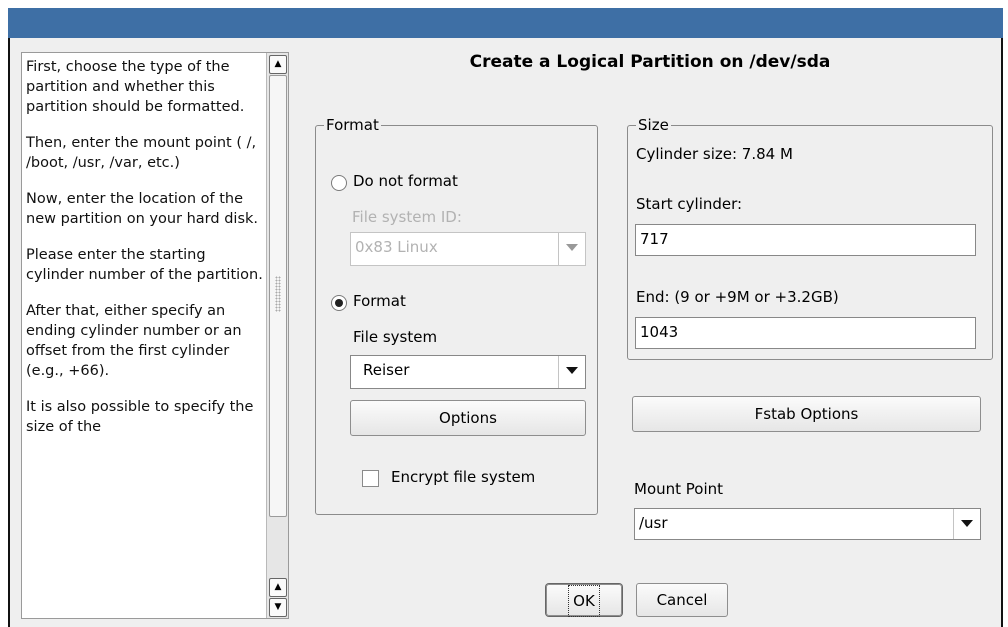 The height and width of the screenshot is (627, 1008). Describe the element at coordinates (653, 125) in the screenshot. I see `size-legend: Size` at that location.